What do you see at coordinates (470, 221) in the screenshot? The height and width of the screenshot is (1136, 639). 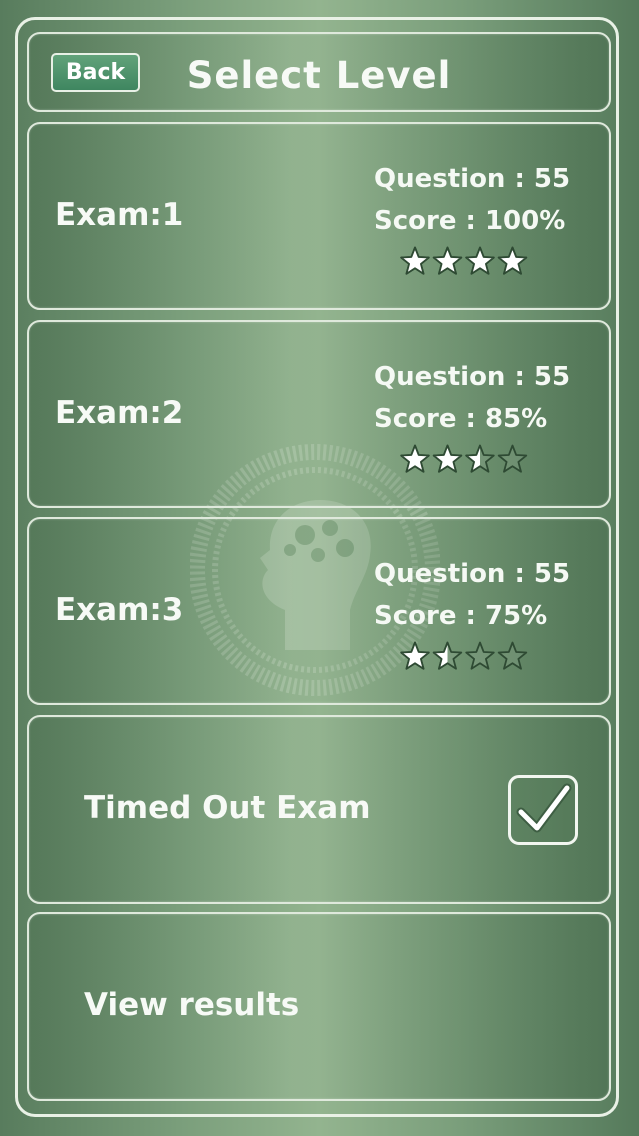 I see `score: Score : 100%` at bounding box center [470, 221].